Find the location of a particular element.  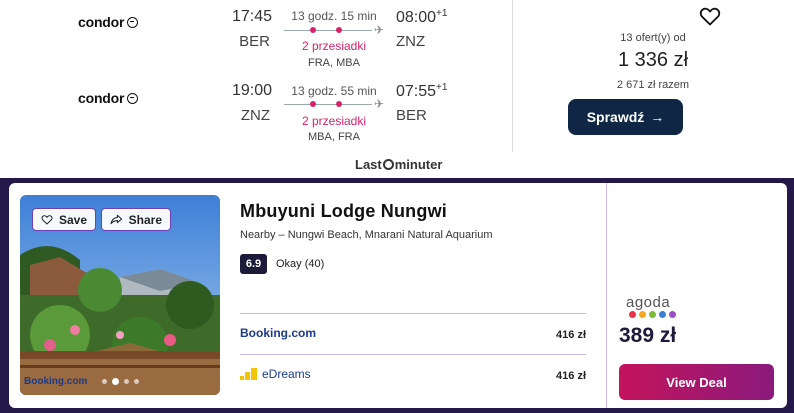

check-button-label: Sprawdź is located at coordinates (615, 117).